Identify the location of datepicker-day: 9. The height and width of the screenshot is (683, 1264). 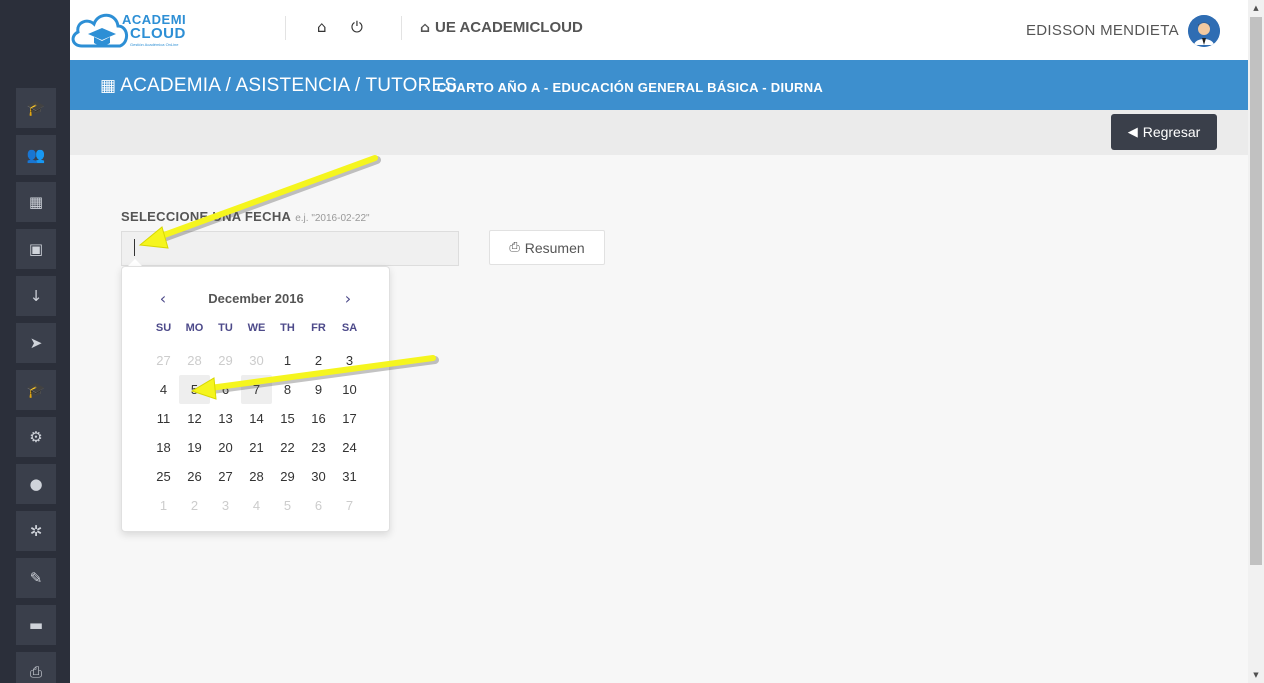
(318, 389).